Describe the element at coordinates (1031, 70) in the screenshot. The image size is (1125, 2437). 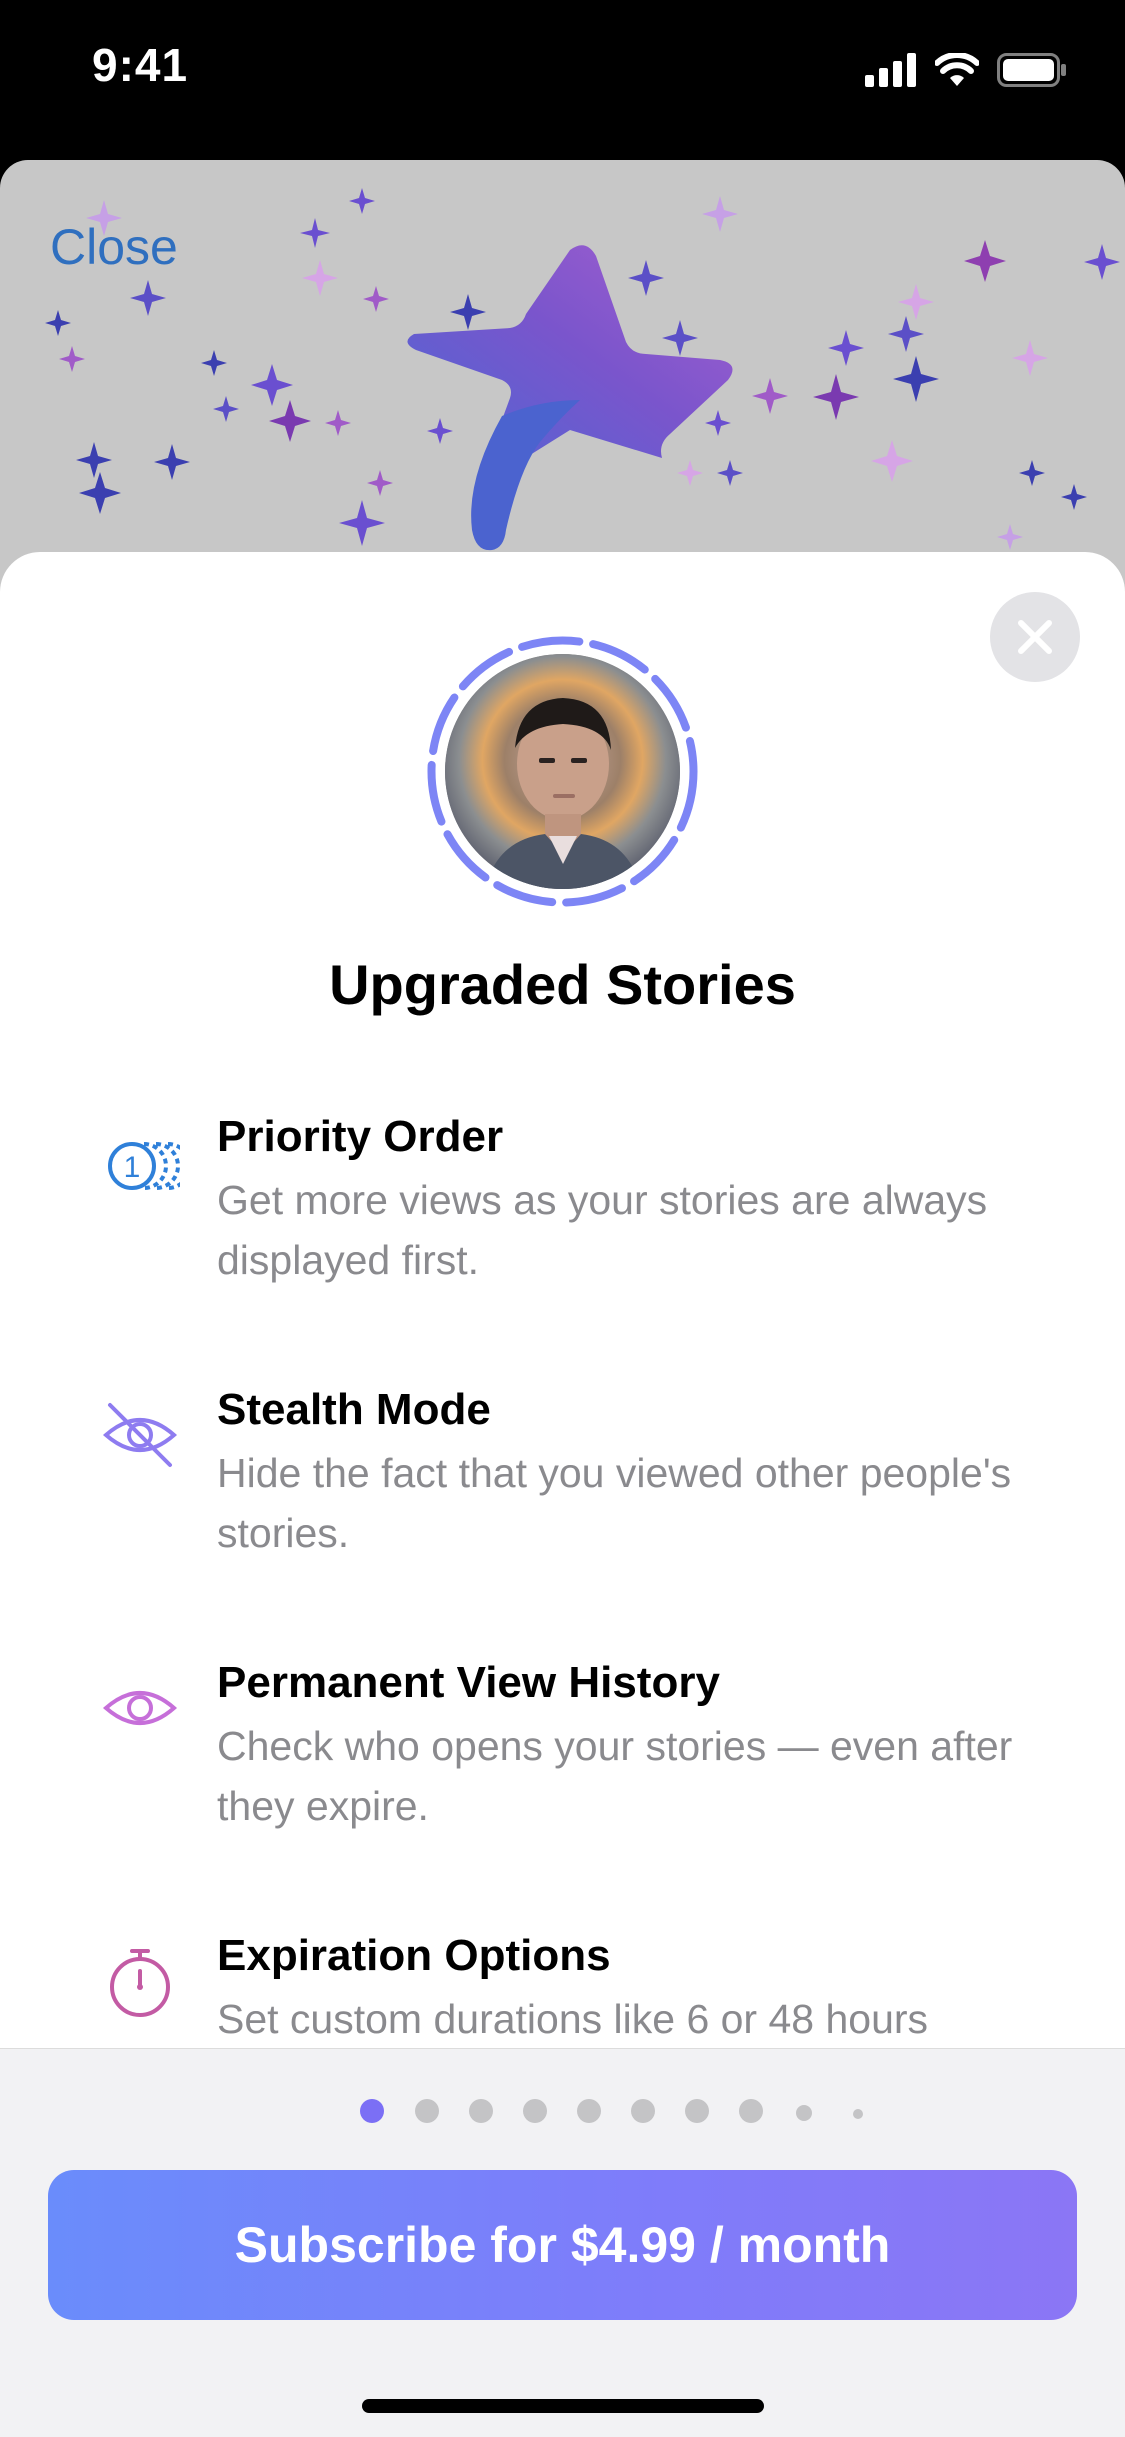
I see `battery-icon` at that location.